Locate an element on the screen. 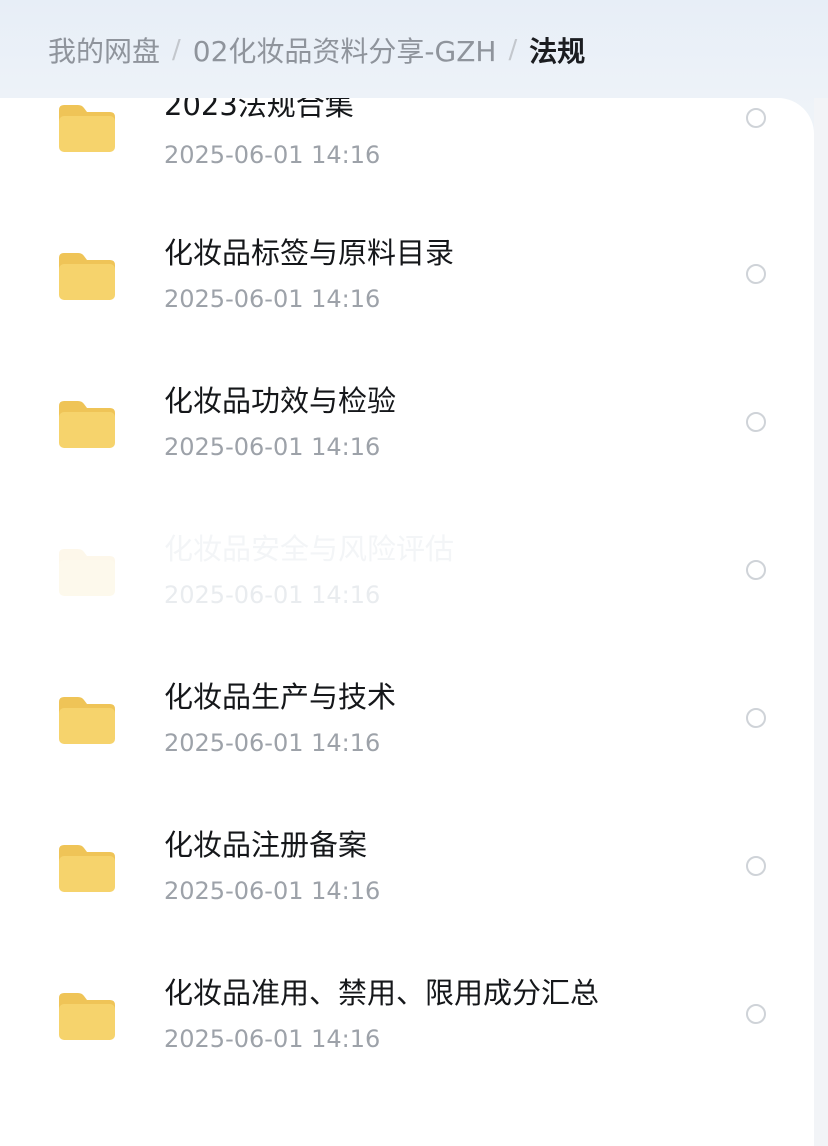 The height and width of the screenshot is (1146, 828). edge-strip is located at coordinates (821, 622).